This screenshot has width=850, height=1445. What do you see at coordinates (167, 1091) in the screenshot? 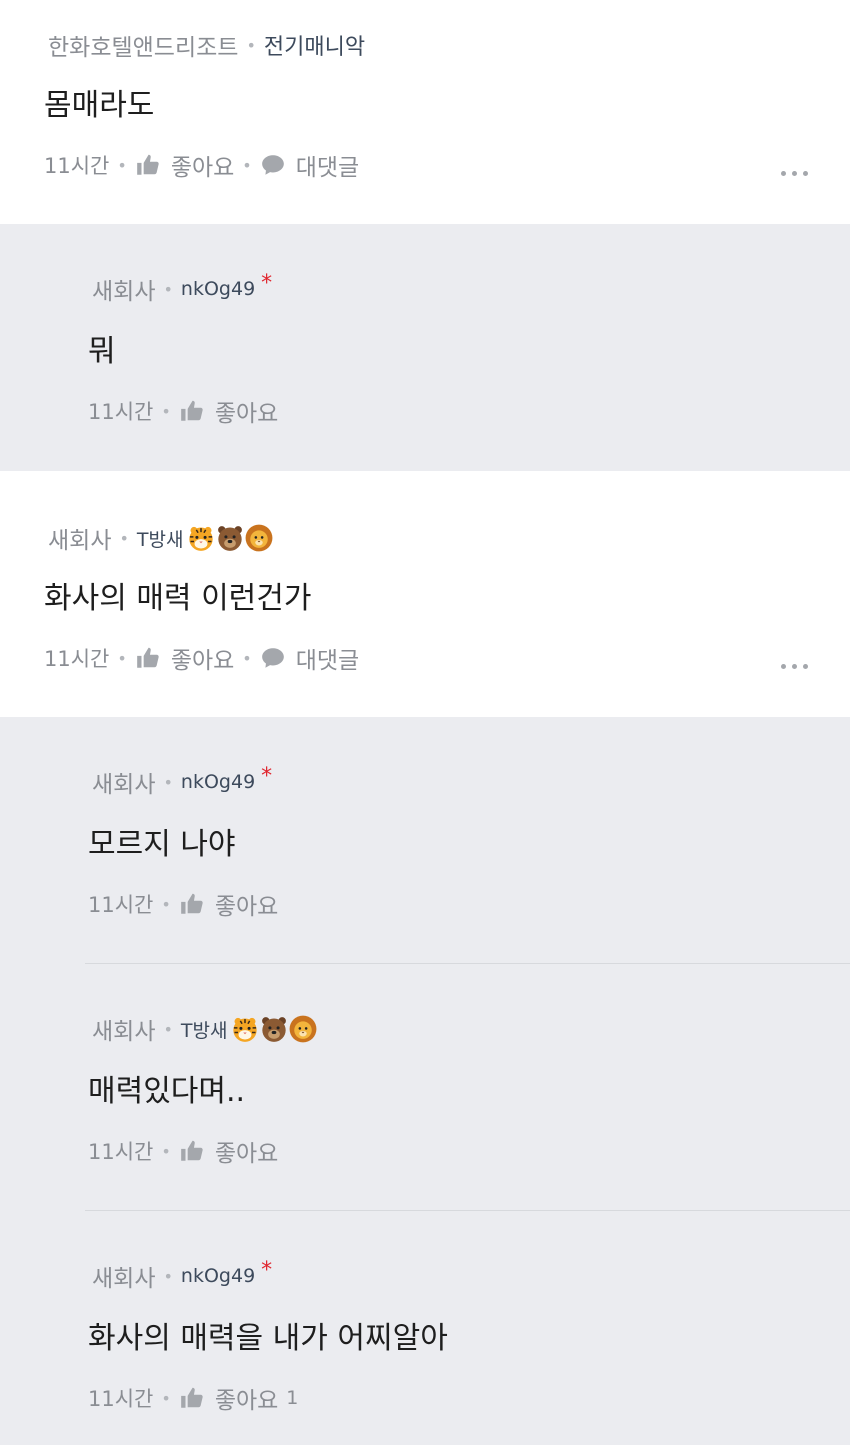
I see `comment-text: 매력있다며..` at bounding box center [167, 1091].